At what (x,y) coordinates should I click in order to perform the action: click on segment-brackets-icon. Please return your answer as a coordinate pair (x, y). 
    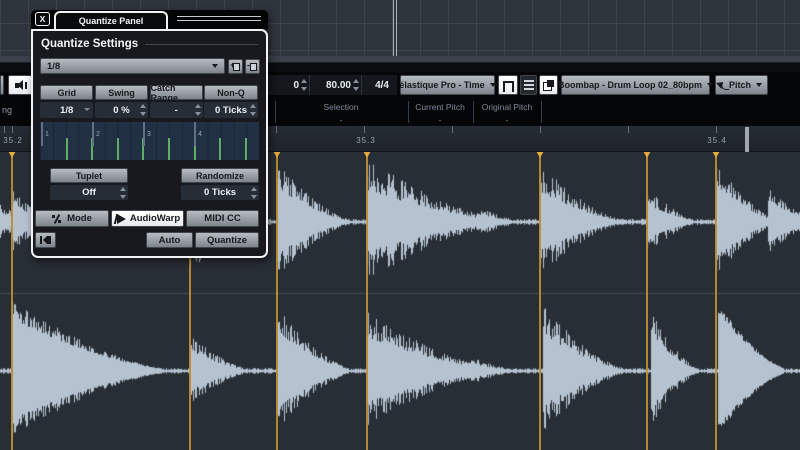
    Looking at the image, I should click on (508, 86).